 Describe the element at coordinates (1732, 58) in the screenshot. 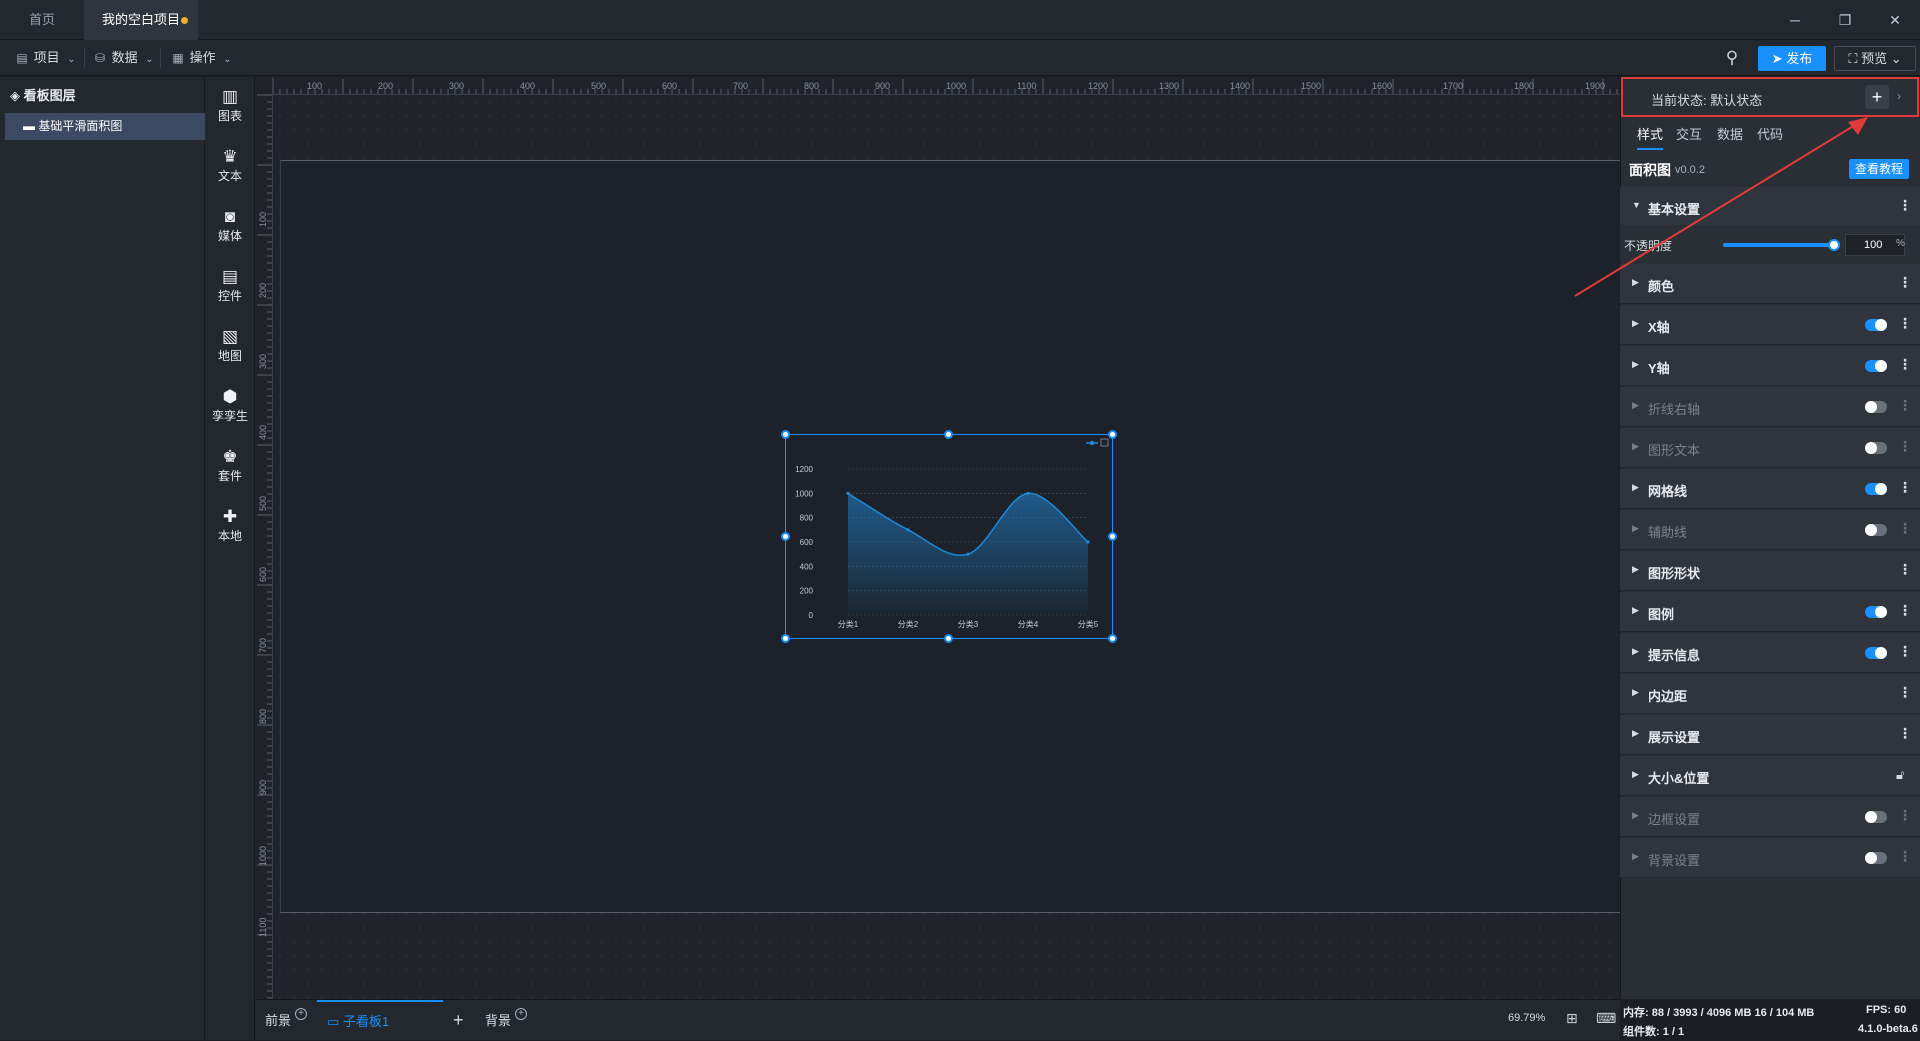

I see `search-icon: ⚲` at that location.